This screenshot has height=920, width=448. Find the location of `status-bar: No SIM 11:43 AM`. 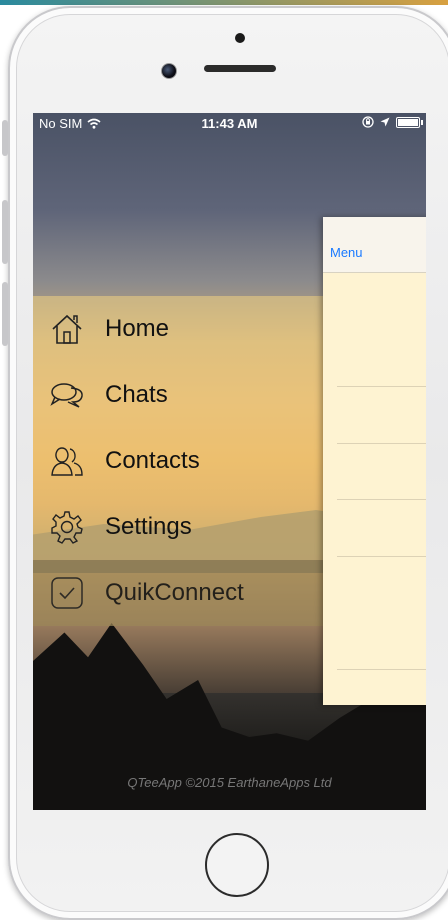

status-bar: No SIM 11:43 AM is located at coordinates (229, 123).